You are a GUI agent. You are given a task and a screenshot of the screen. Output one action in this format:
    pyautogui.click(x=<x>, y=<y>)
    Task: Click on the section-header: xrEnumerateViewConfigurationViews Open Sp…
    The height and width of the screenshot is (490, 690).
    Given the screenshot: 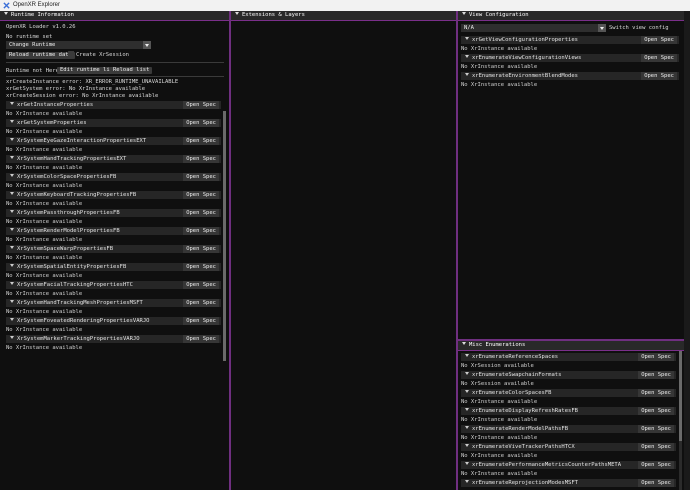 What is the action you would take?
    pyautogui.click(x=570, y=58)
    